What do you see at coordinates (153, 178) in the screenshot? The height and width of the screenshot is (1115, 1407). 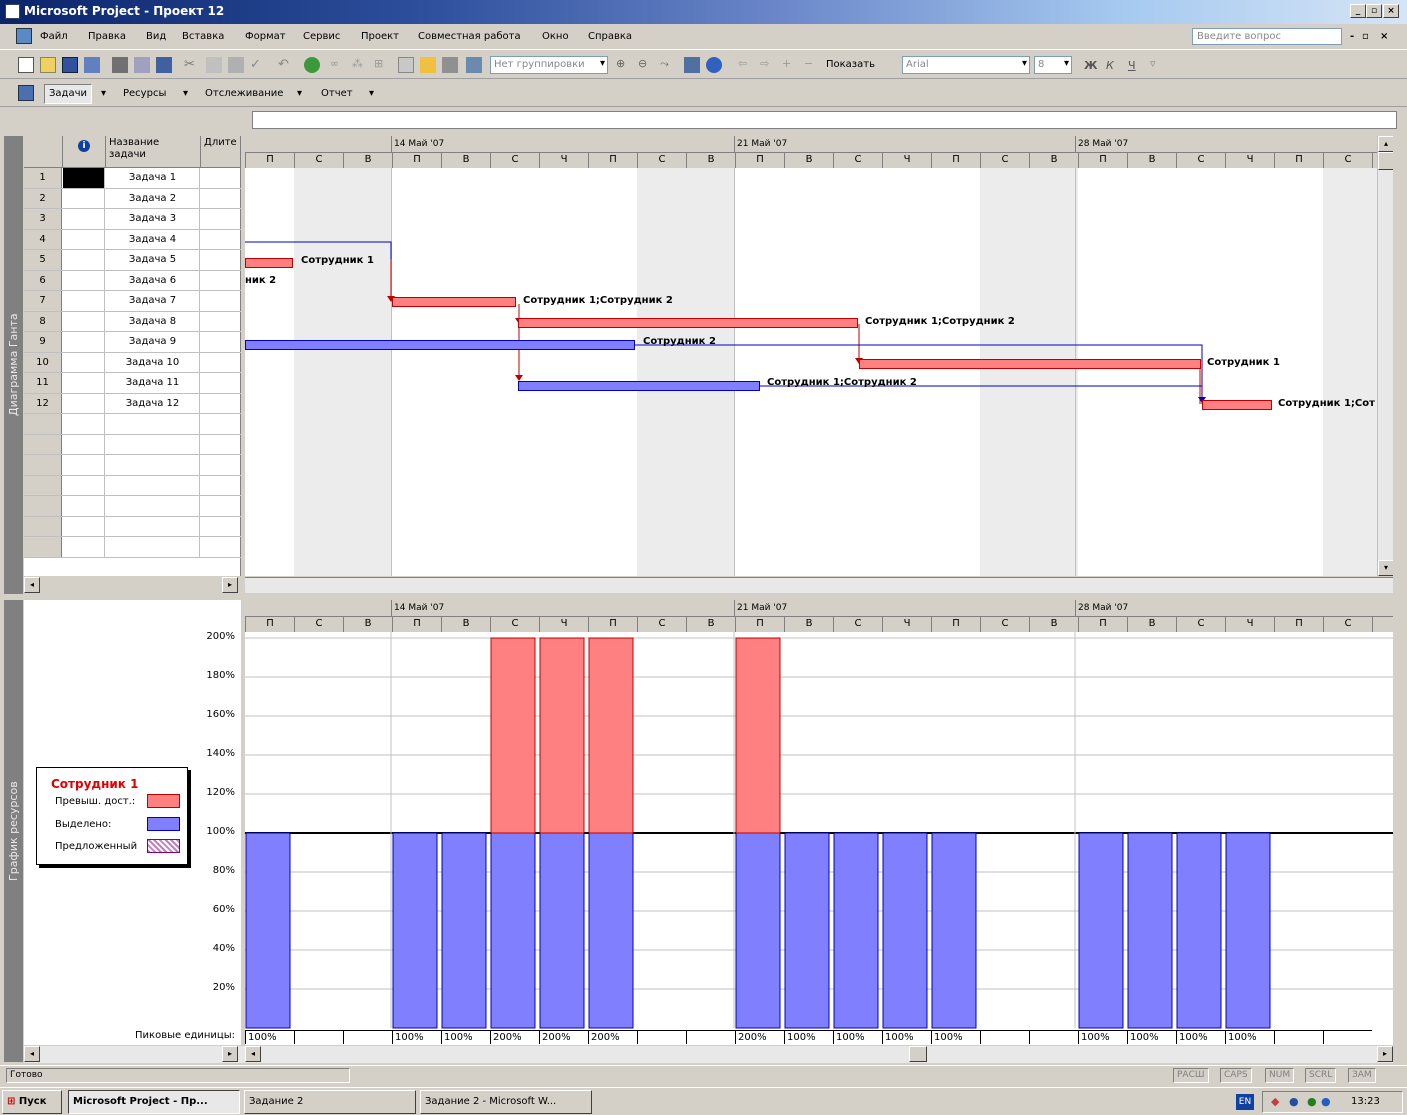 I see `task-name-cell: Задача 1` at bounding box center [153, 178].